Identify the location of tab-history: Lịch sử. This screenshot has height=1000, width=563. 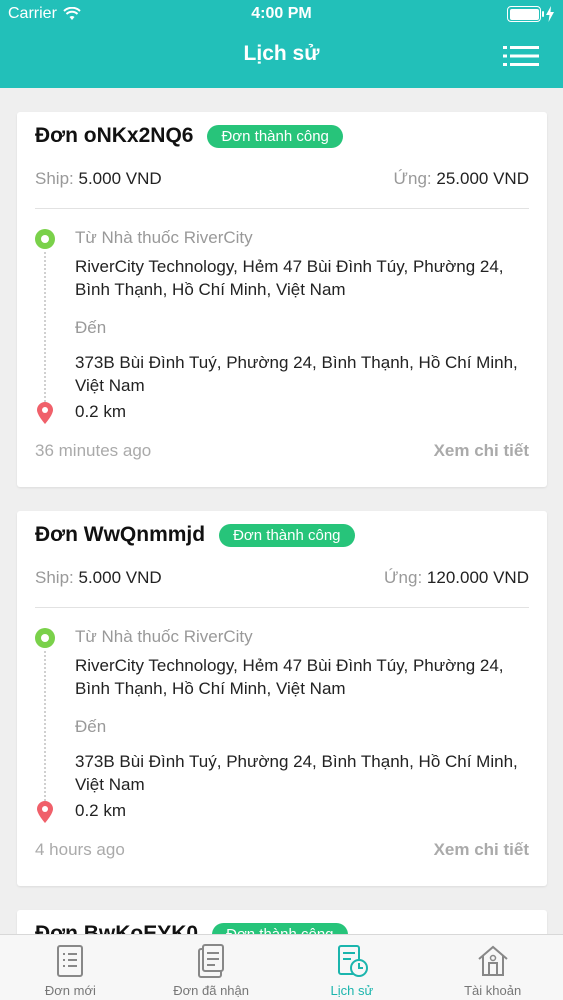
(352, 967).